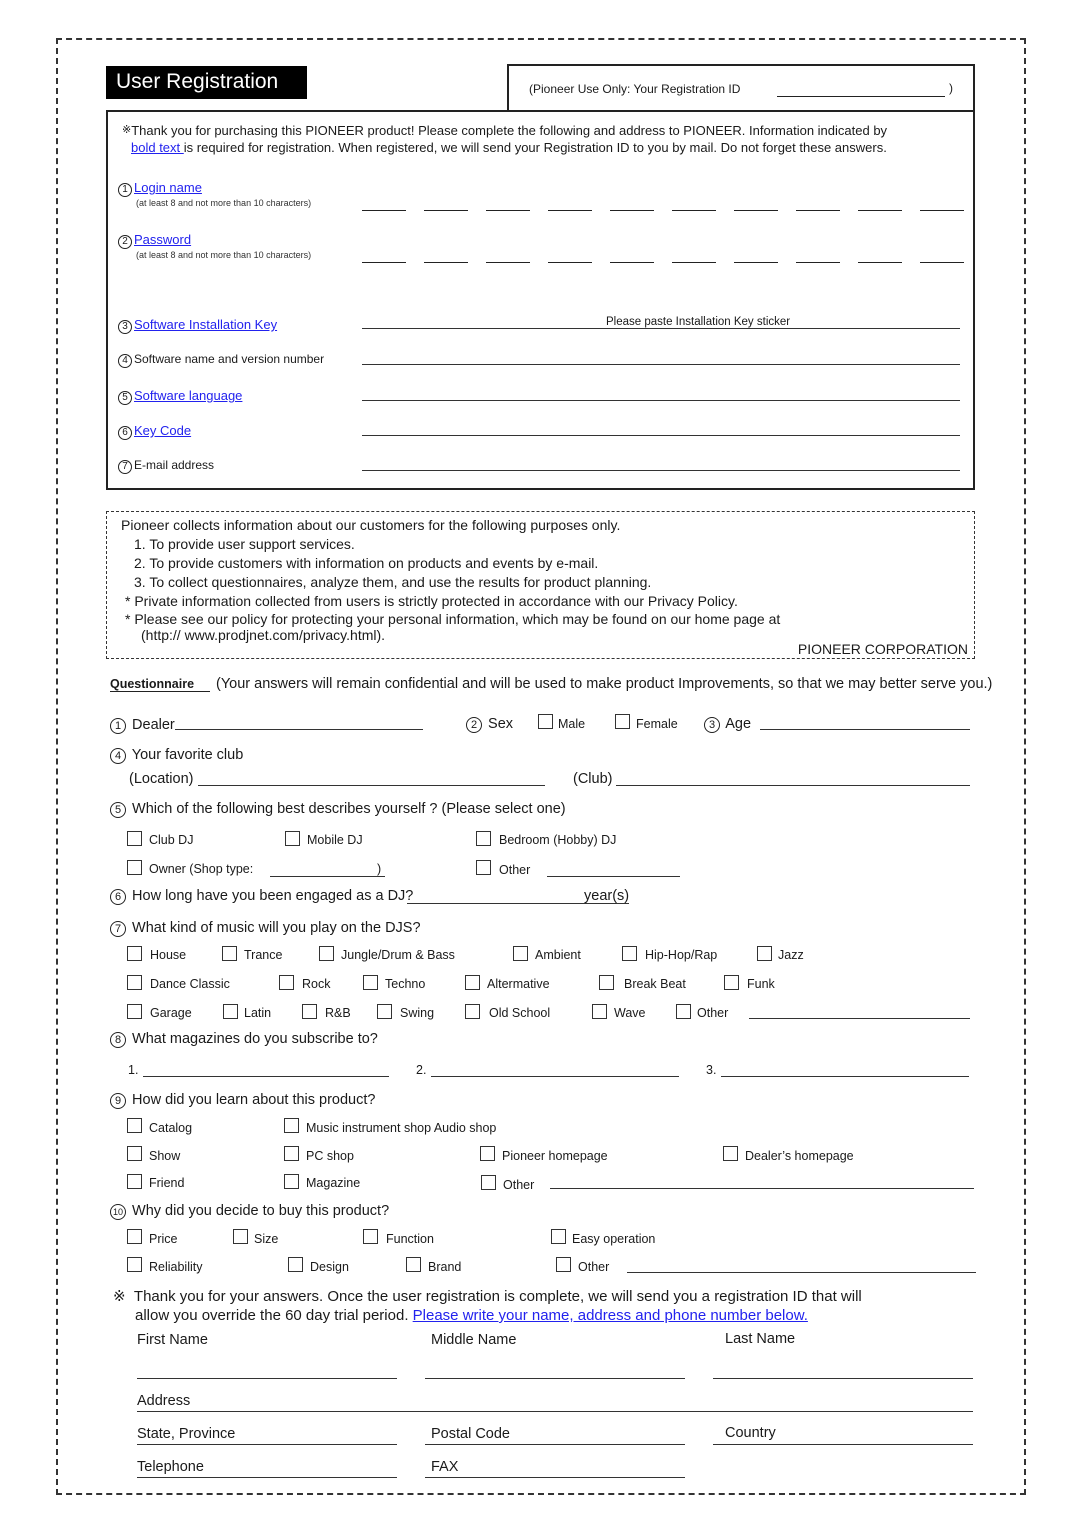  Describe the element at coordinates (764, 953) in the screenshot. I see `checkbox-genre-jazz` at that location.